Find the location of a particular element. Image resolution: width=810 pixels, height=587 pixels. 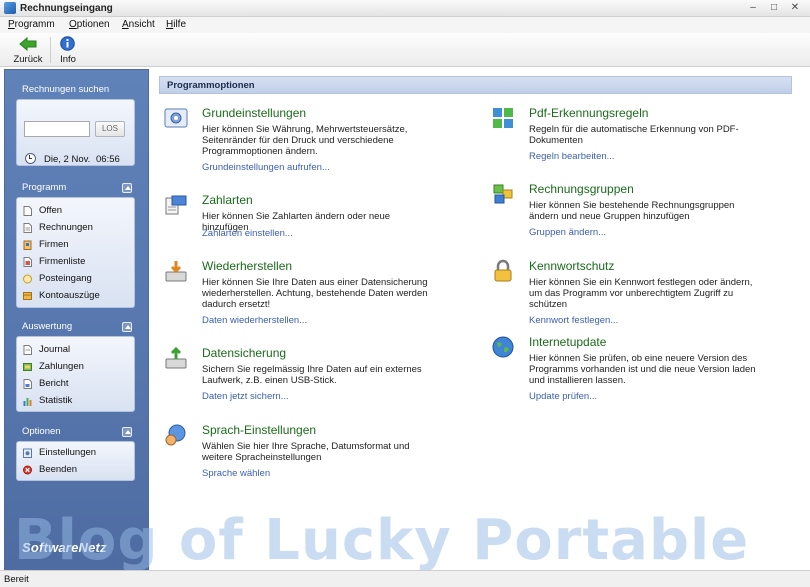

info-button: Info is located at coordinates (68, 51).